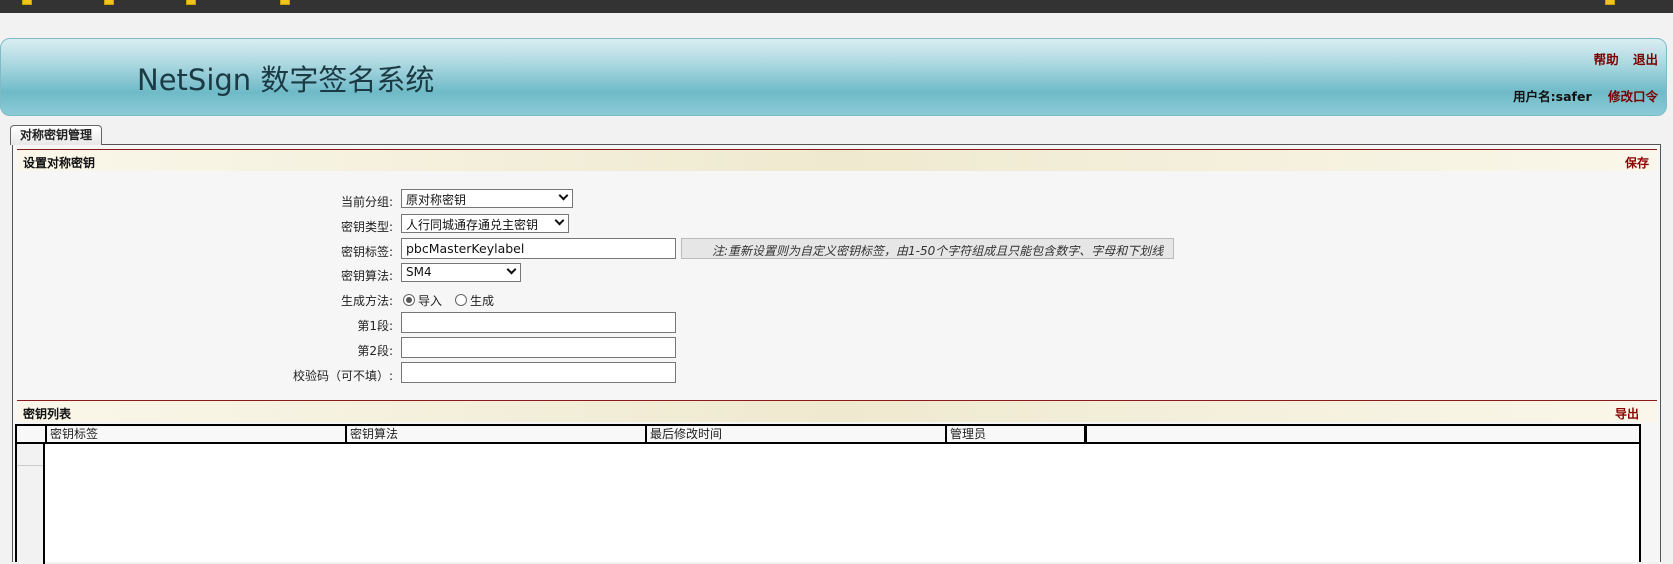 The width and height of the screenshot is (1673, 564). Describe the element at coordinates (461, 300) in the screenshot. I see `method-generate-radio` at that location.